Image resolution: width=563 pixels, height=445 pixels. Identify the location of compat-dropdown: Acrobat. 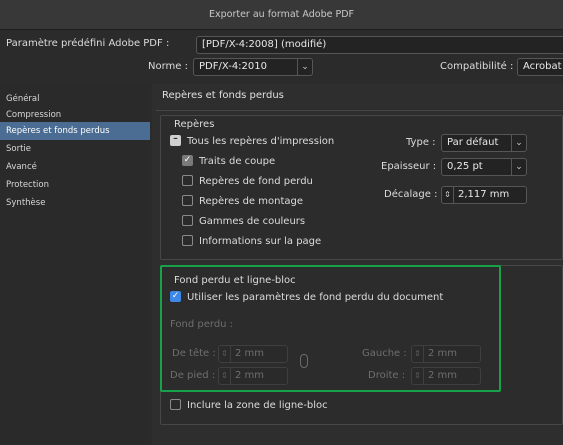
(540, 67).